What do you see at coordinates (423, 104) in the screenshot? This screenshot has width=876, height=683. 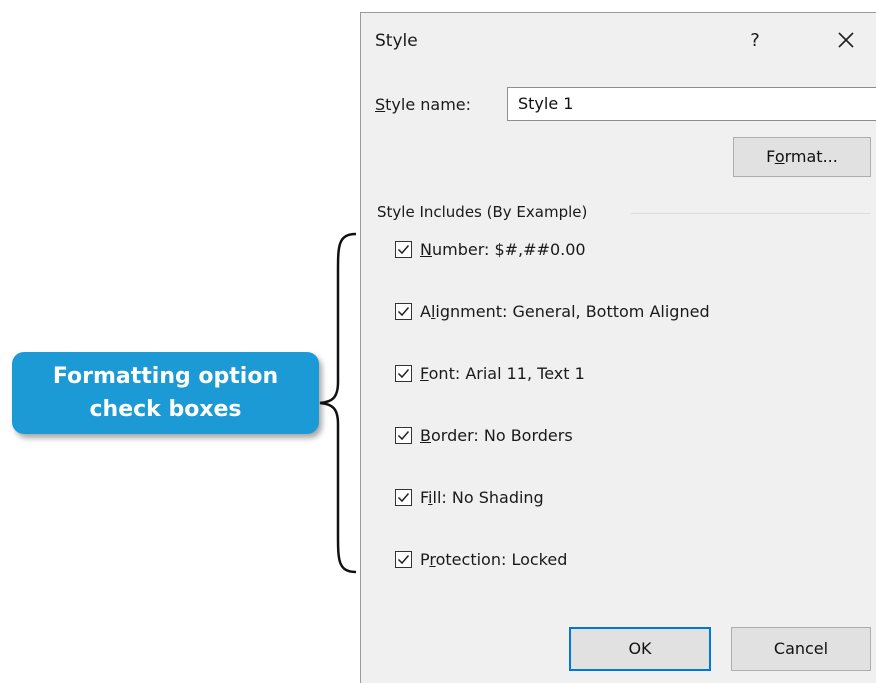 I see `style-name-label: Style name:` at bounding box center [423, 104].